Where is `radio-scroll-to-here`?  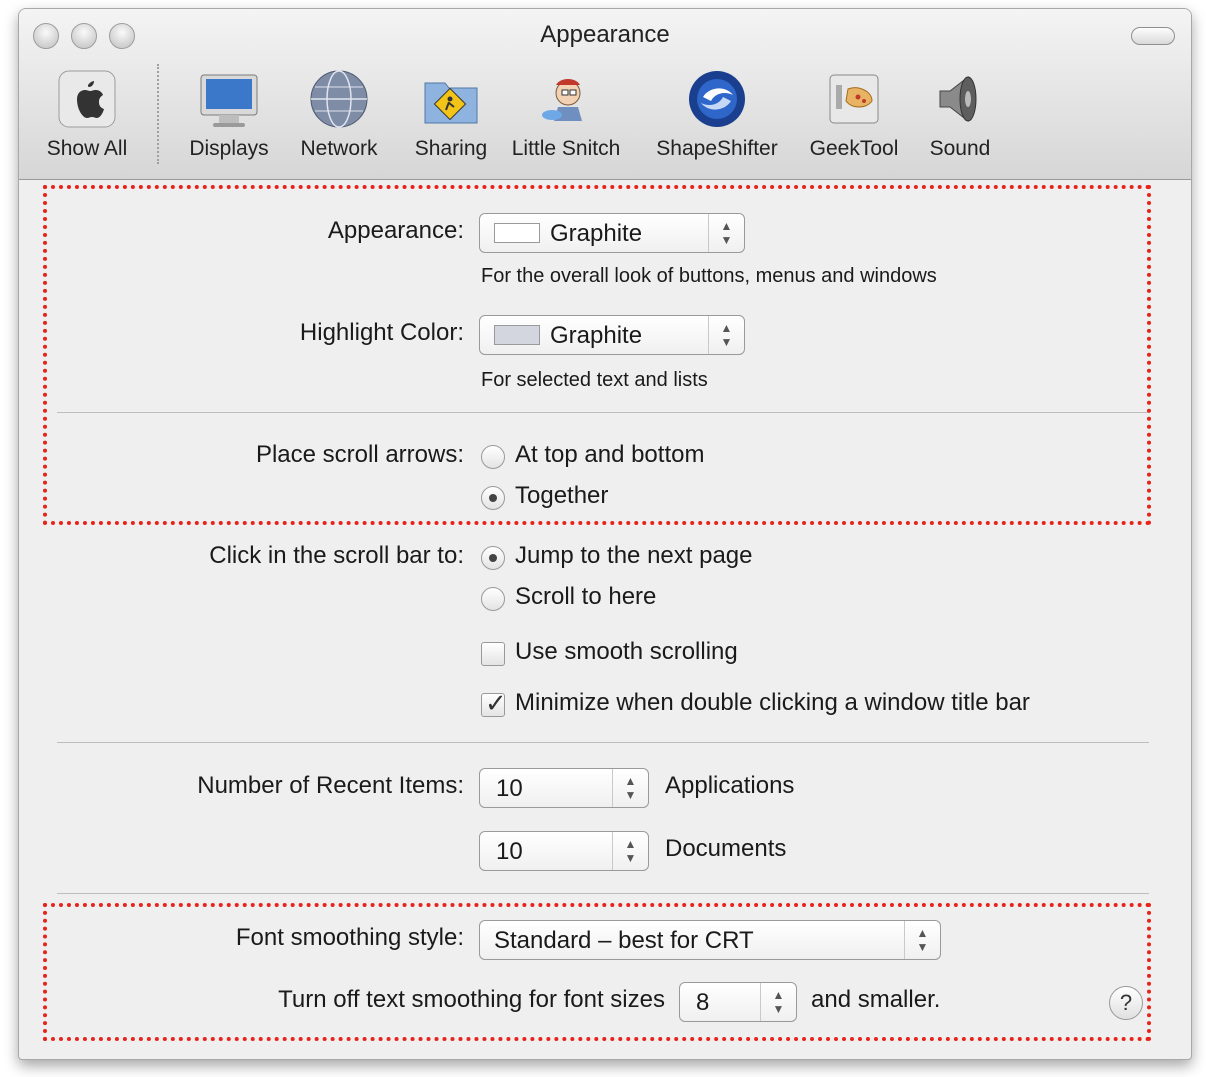 radio-scroll-to-here is located at coordinates (493, 599).